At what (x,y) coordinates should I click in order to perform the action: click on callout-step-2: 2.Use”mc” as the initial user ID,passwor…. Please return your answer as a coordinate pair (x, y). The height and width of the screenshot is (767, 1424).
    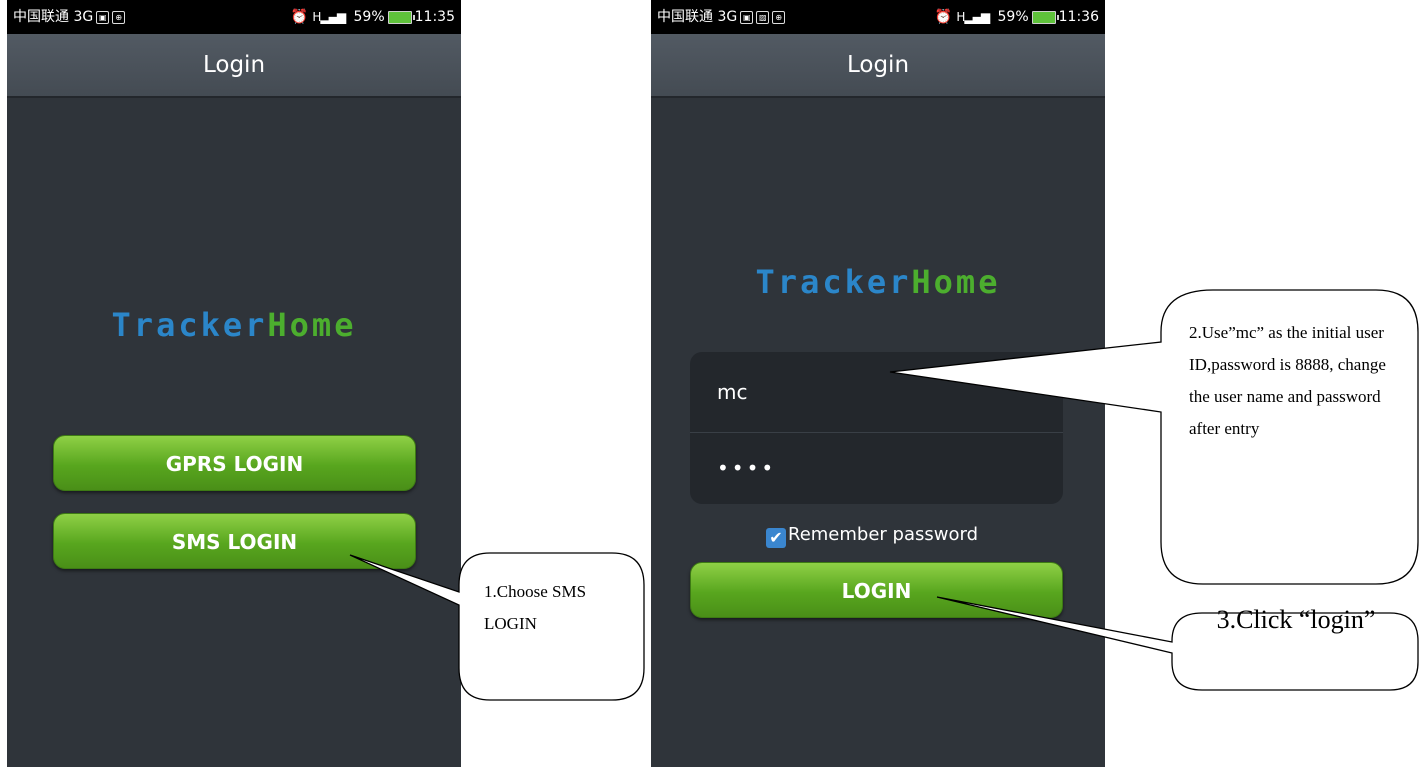
    Looking at the image, I should click on (1287, 380).